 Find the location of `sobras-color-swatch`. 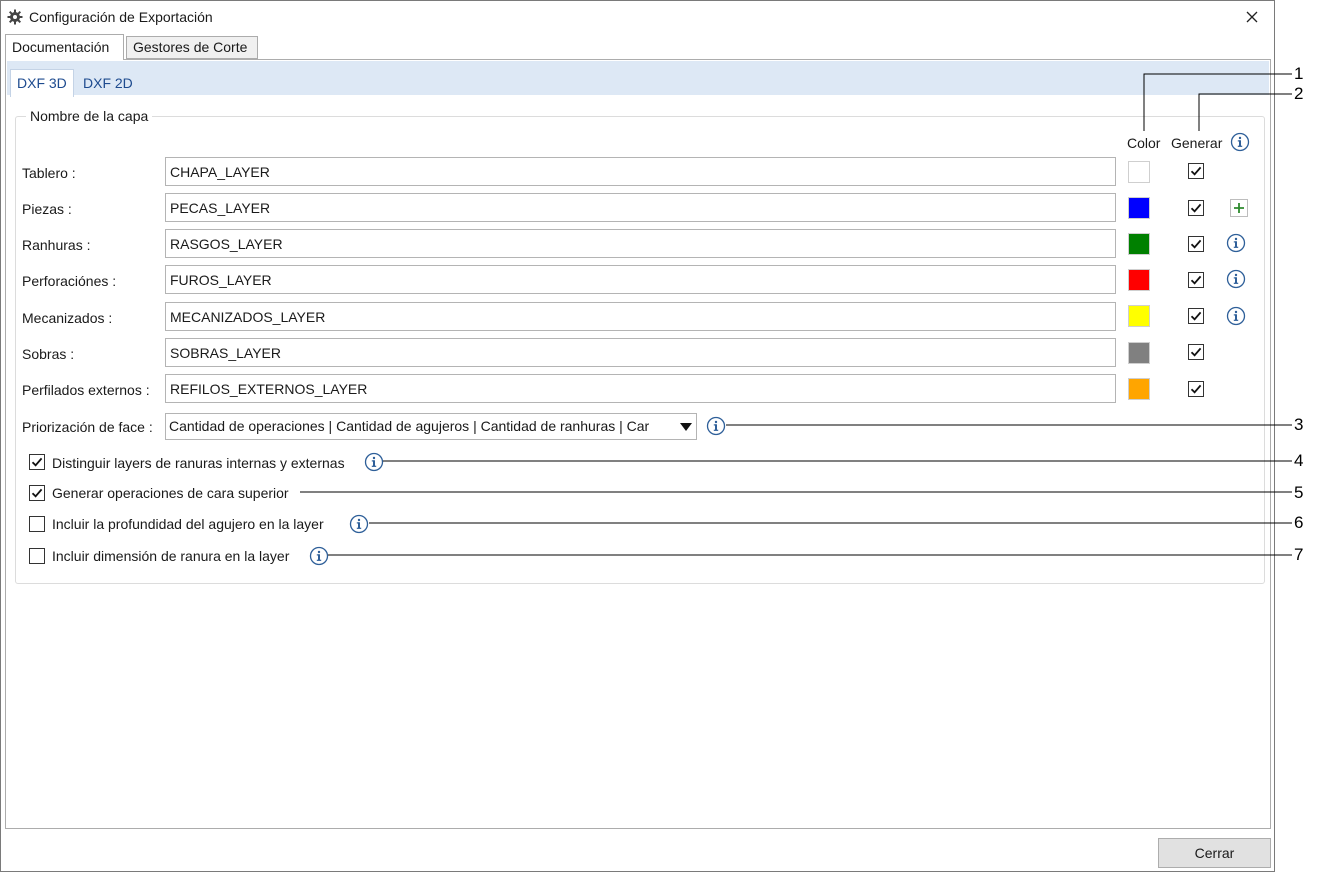

sobras-color-swatch is located at coordinates (1139, 353).